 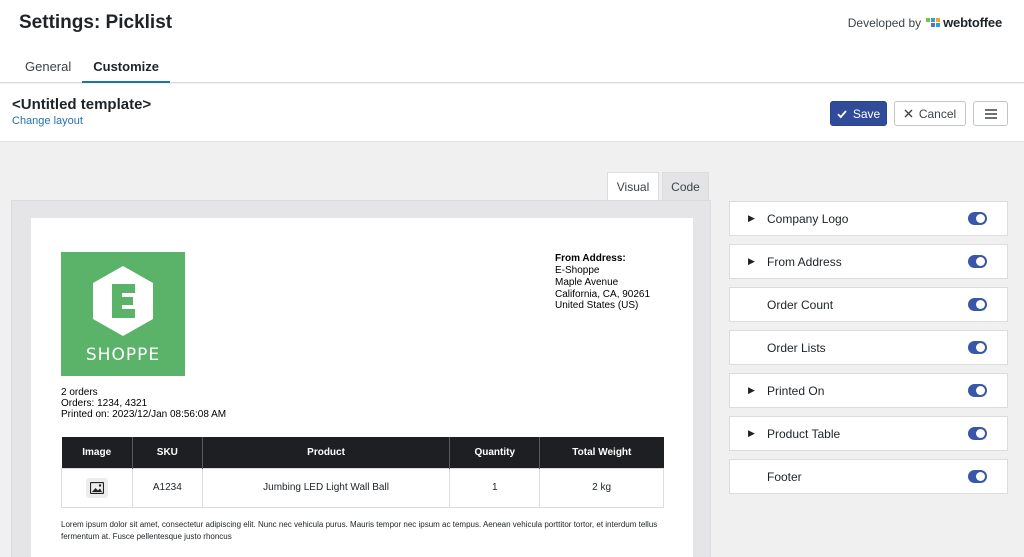 I want to click on close-icon, so click(x=908, y=113).